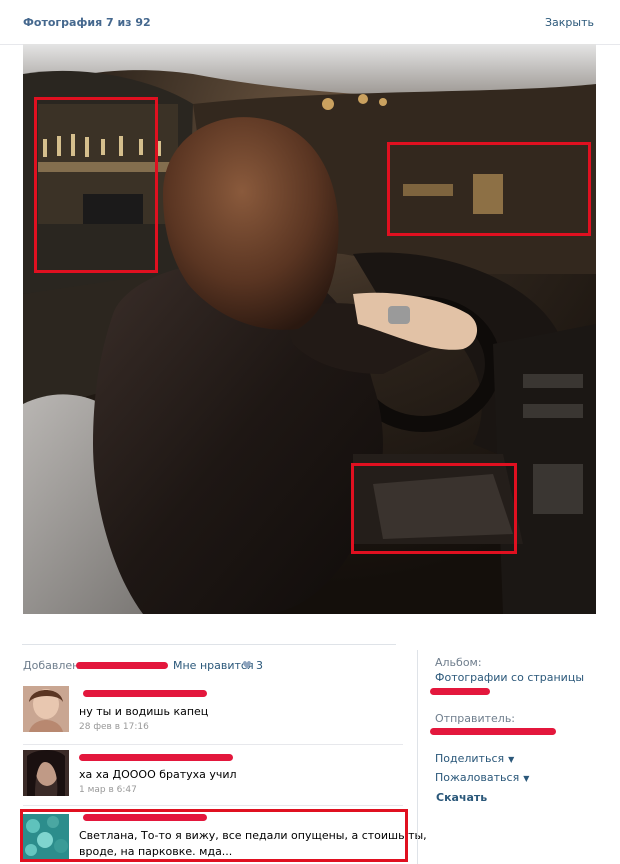 The image size is (620, 864). Describe the element at coordinates (247, 665) in the screenshot. I see `heart-icon: ♥` at that location.